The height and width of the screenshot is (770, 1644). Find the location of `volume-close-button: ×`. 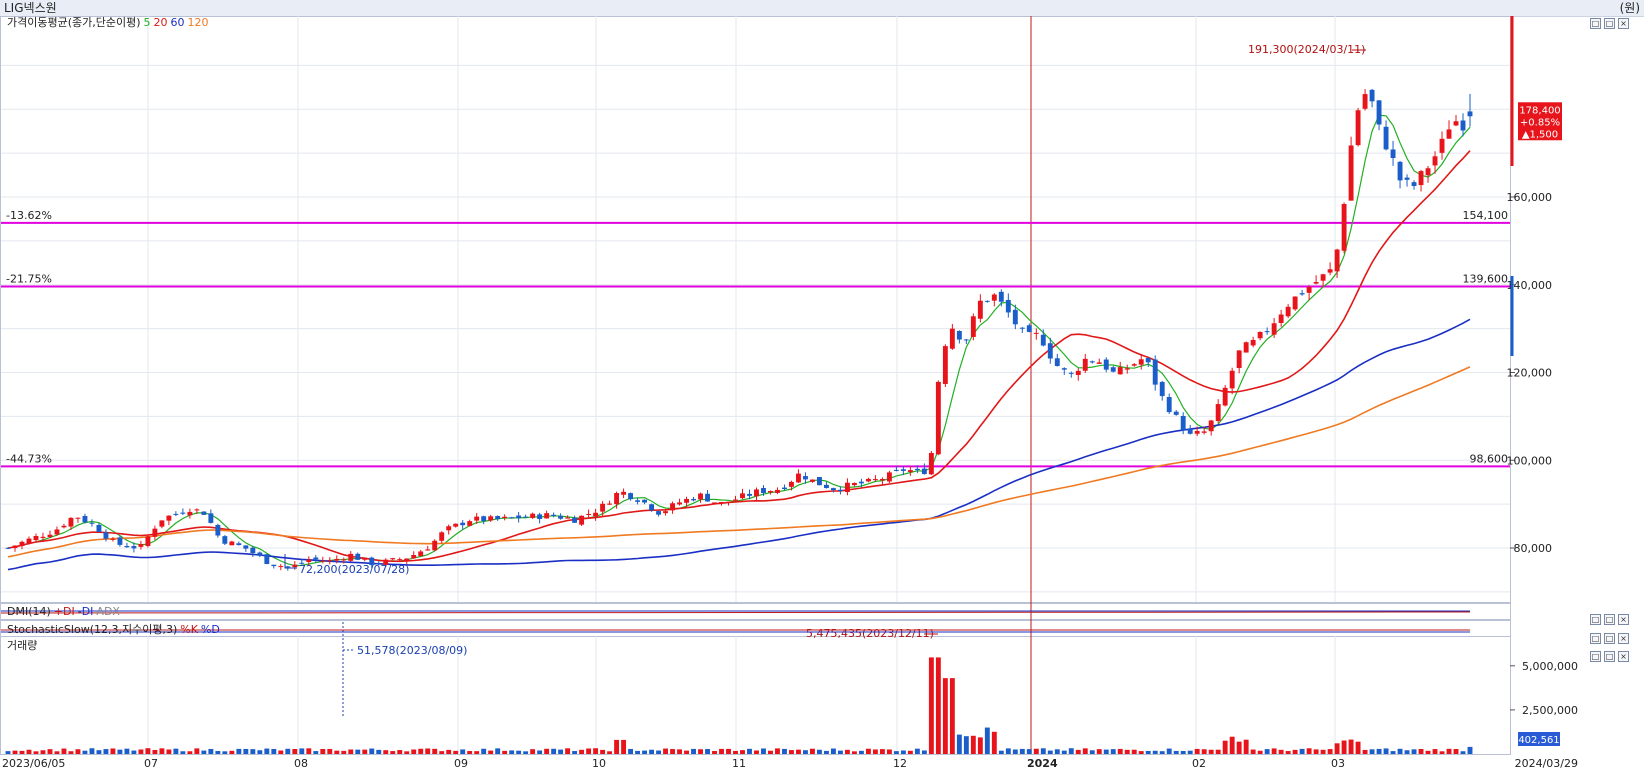

volume-close-button: × is located at coordinates (1623, 656).